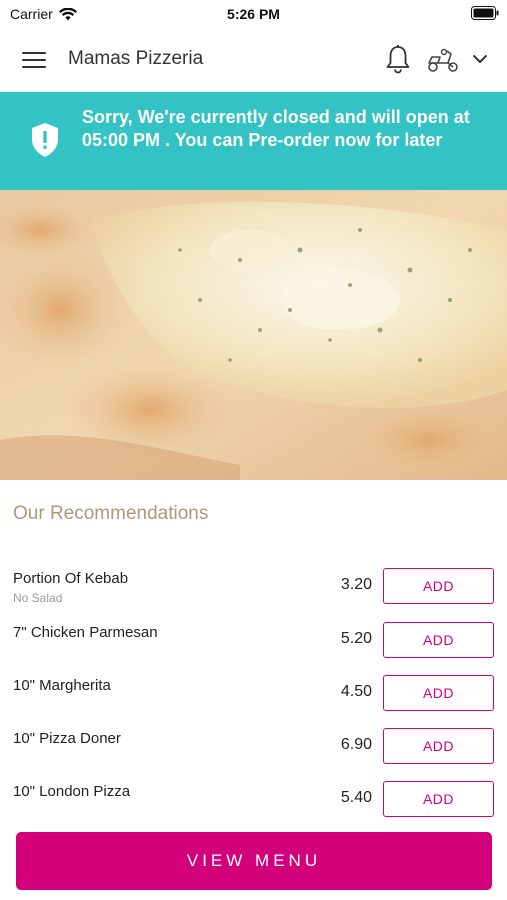  I want to click on hamburger-icon, so click(34, 60).